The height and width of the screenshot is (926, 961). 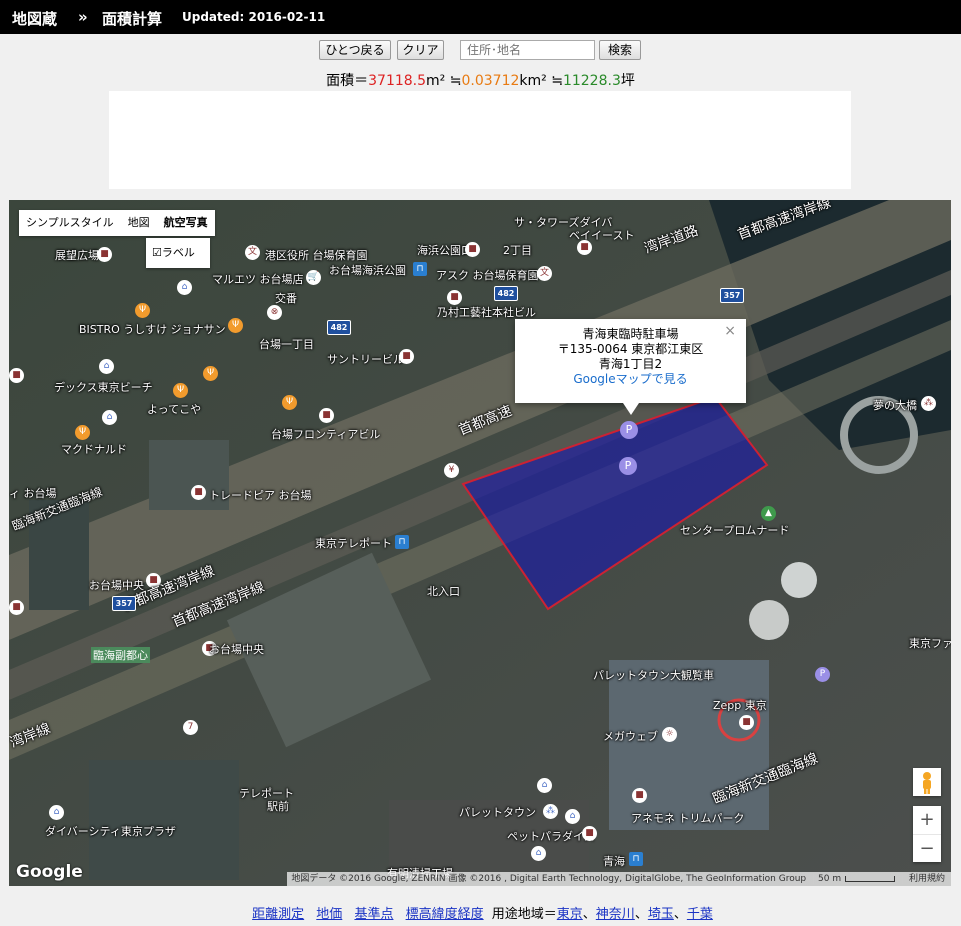 I want to click on map-label: 港区役所 台場保育園, so click(x=316, y=255).